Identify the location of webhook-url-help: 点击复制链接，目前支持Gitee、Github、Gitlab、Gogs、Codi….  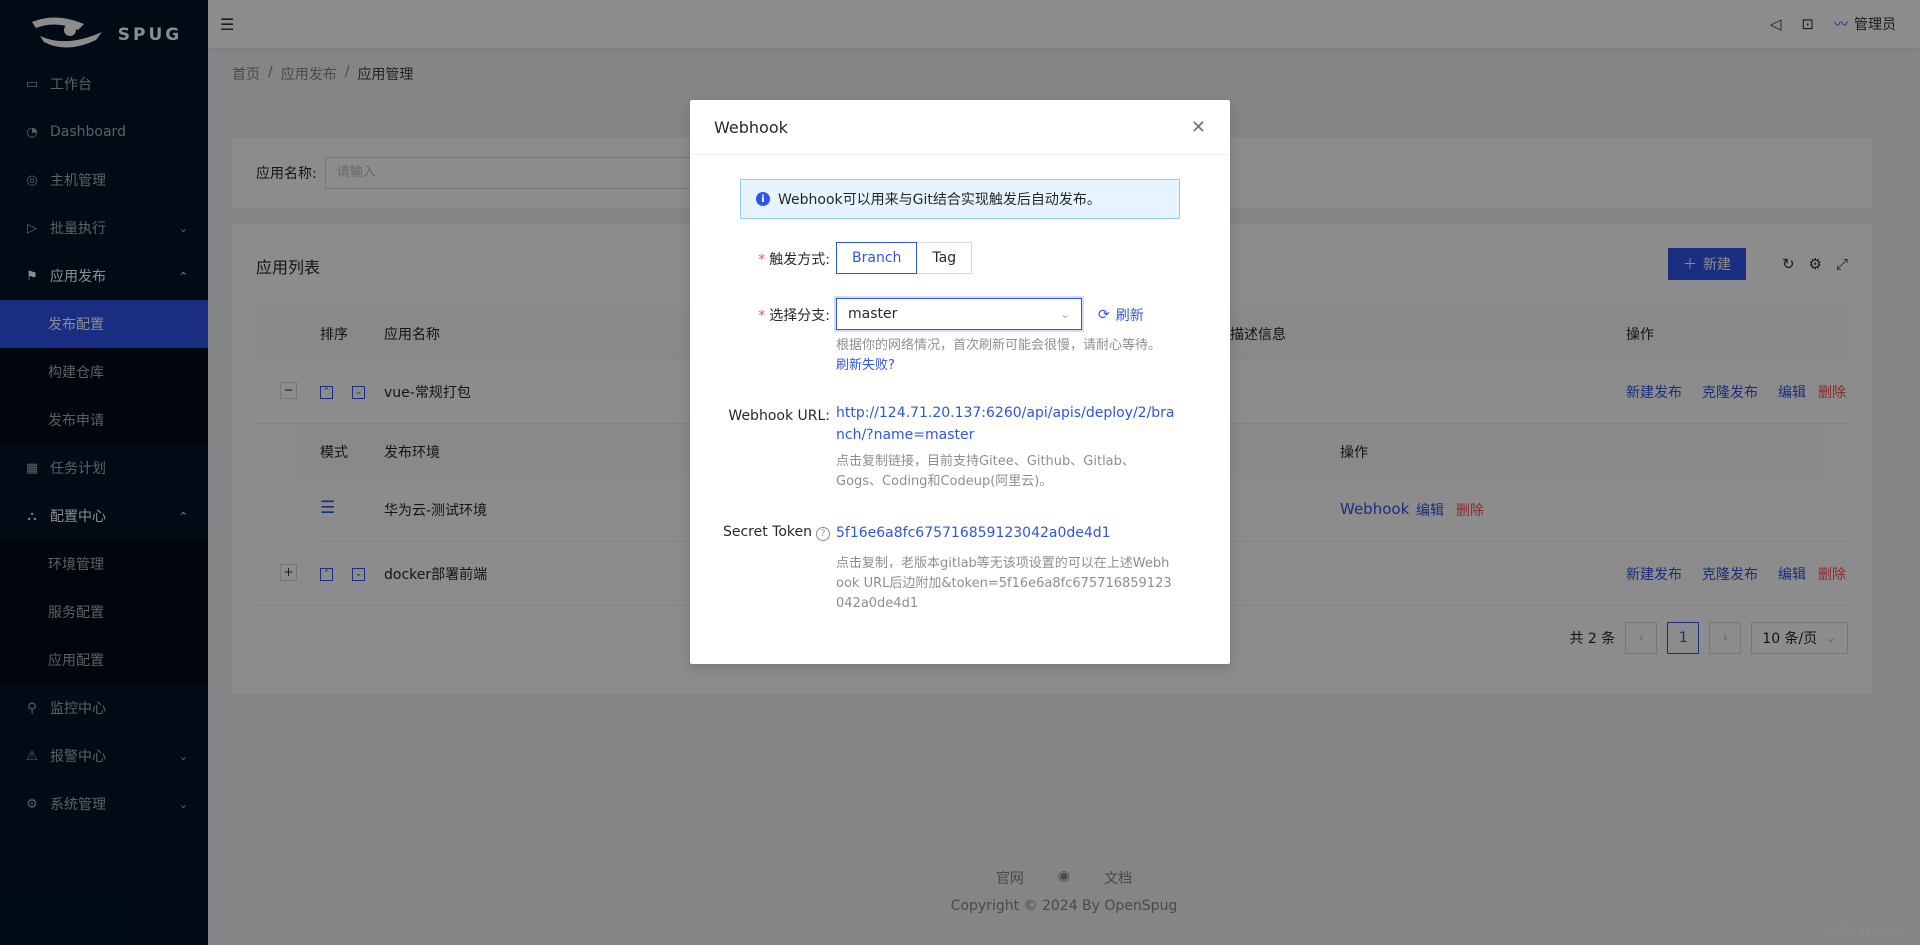
(985, 471).